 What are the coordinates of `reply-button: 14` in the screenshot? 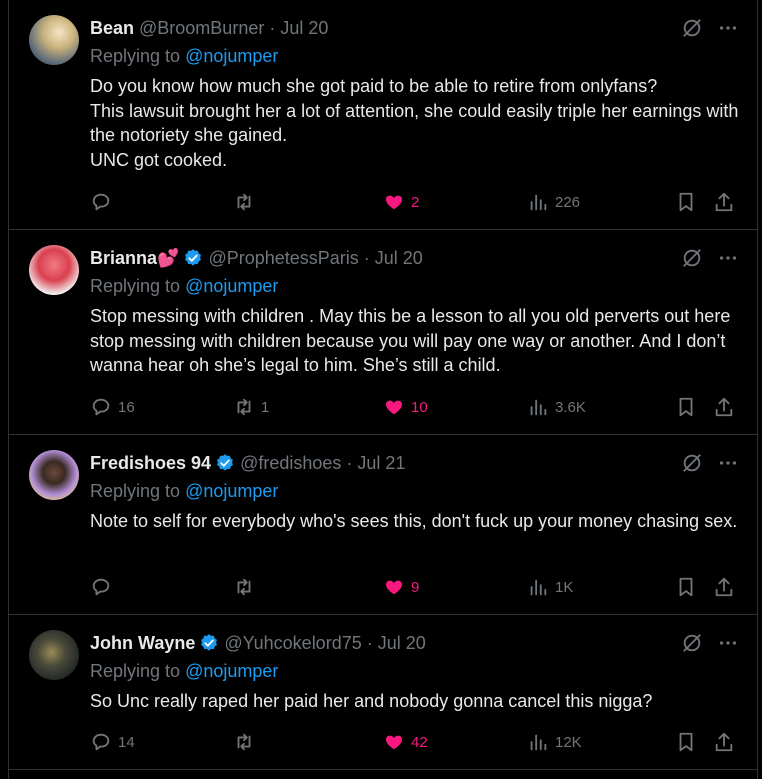 It's located at (112, 742).